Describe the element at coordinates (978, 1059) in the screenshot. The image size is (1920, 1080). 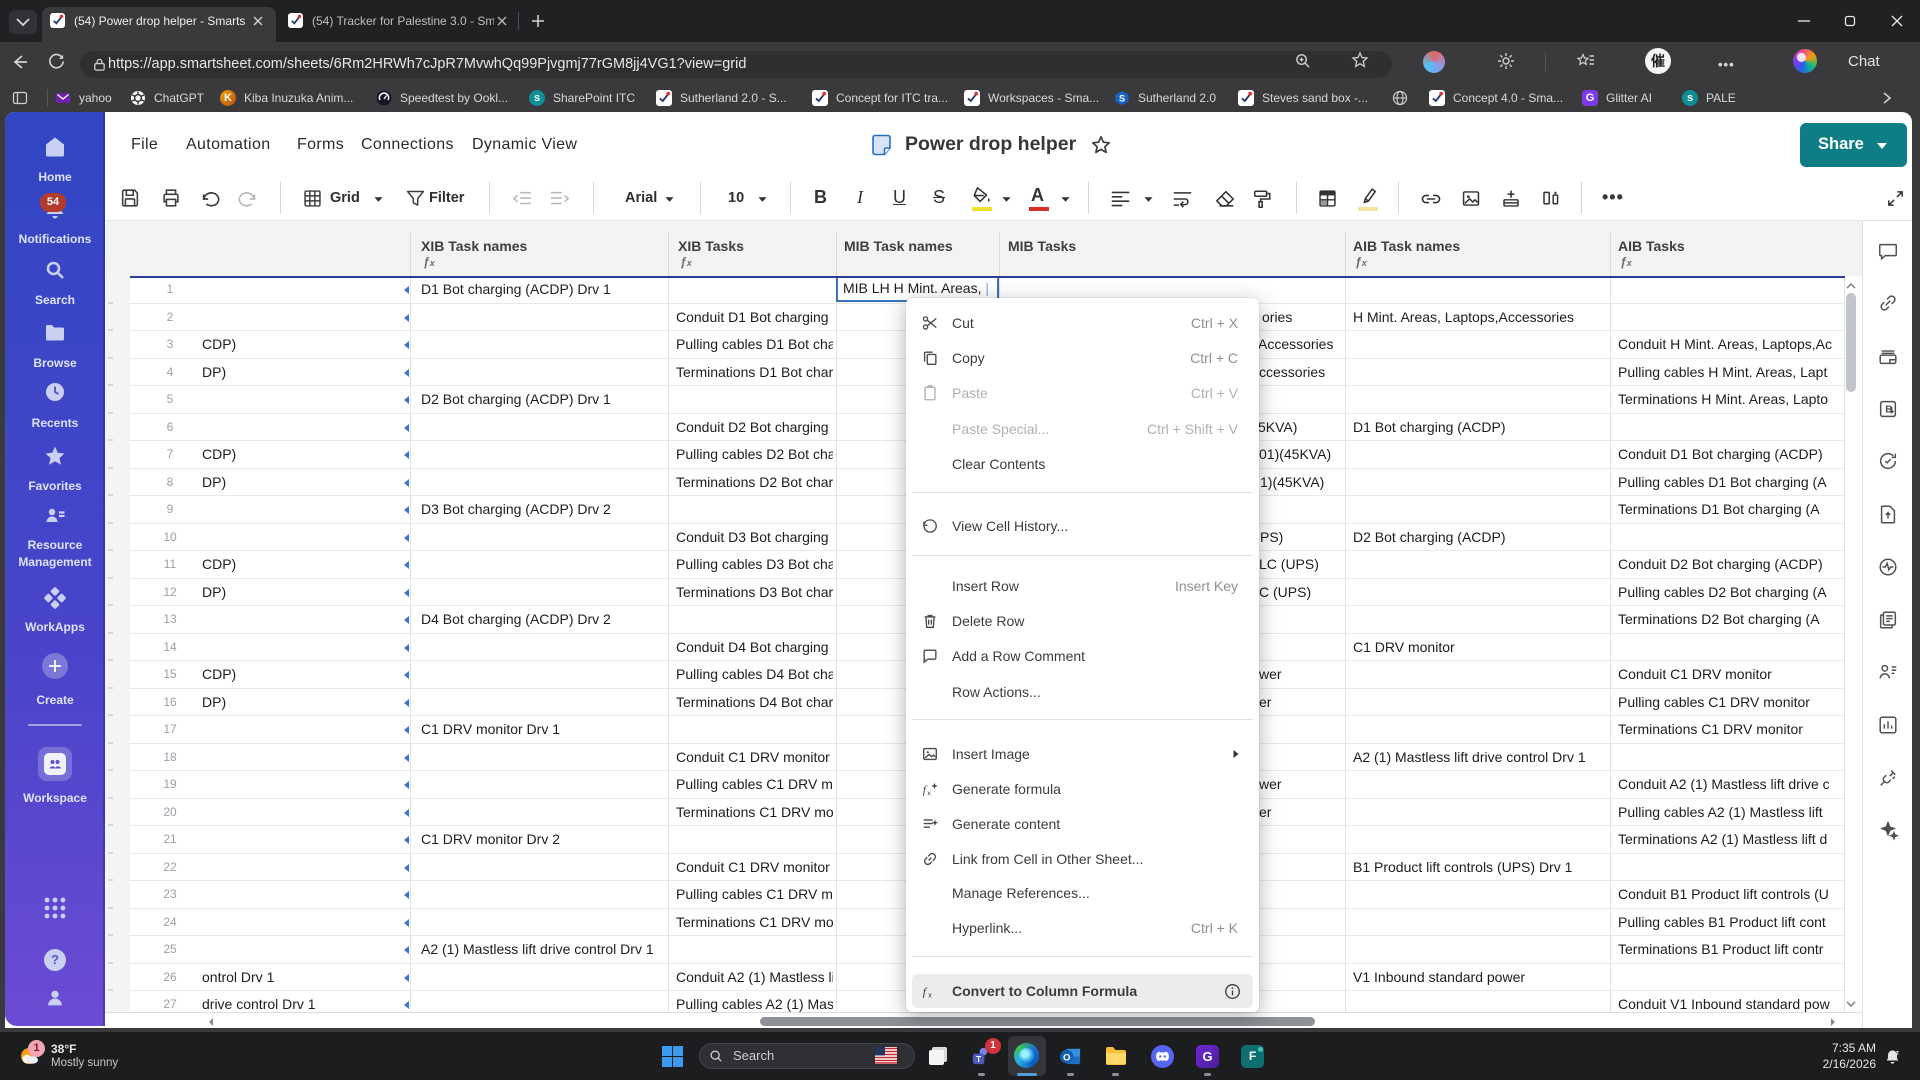
I see `svg-text: T` at that location.